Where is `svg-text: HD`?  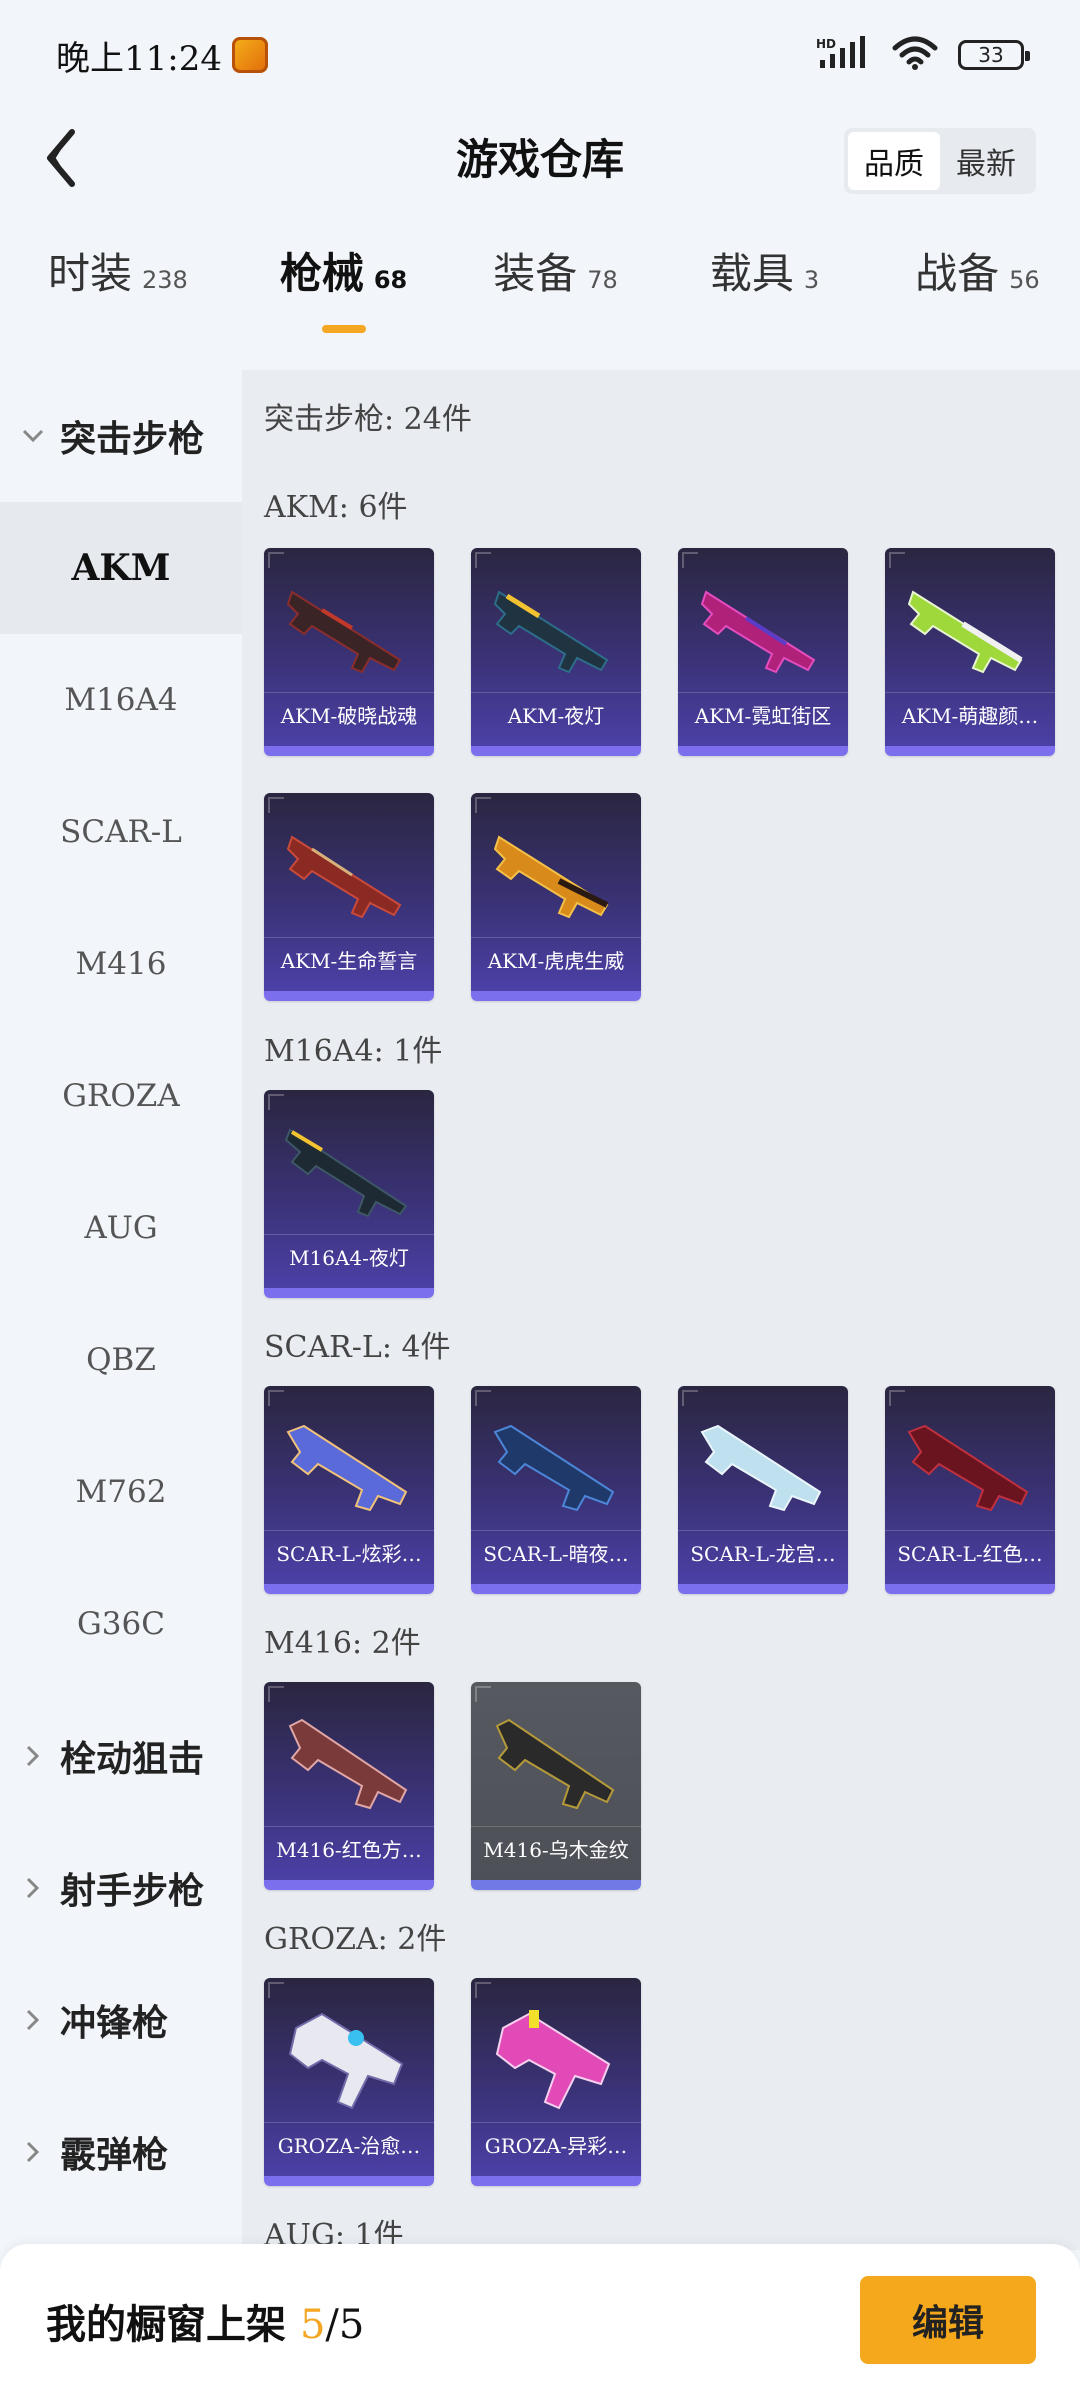
svg-text: HD is located at coordinates (826, 44).